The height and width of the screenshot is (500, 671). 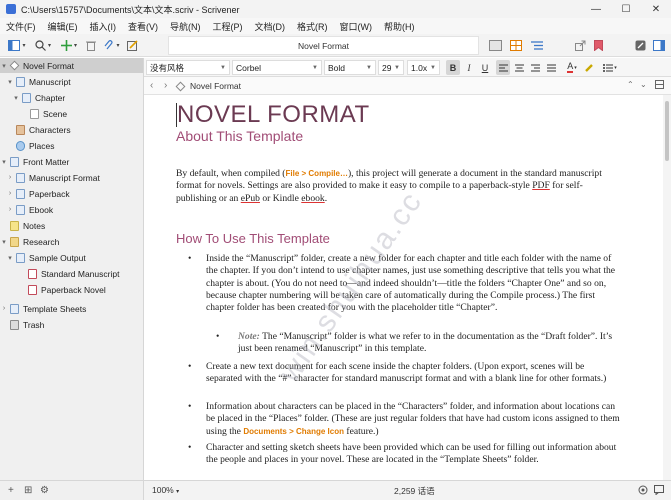 What do you see at coordinates (485, 67) in the screenshot?
I see `underline-button: U` at bounding box center [485, 67].